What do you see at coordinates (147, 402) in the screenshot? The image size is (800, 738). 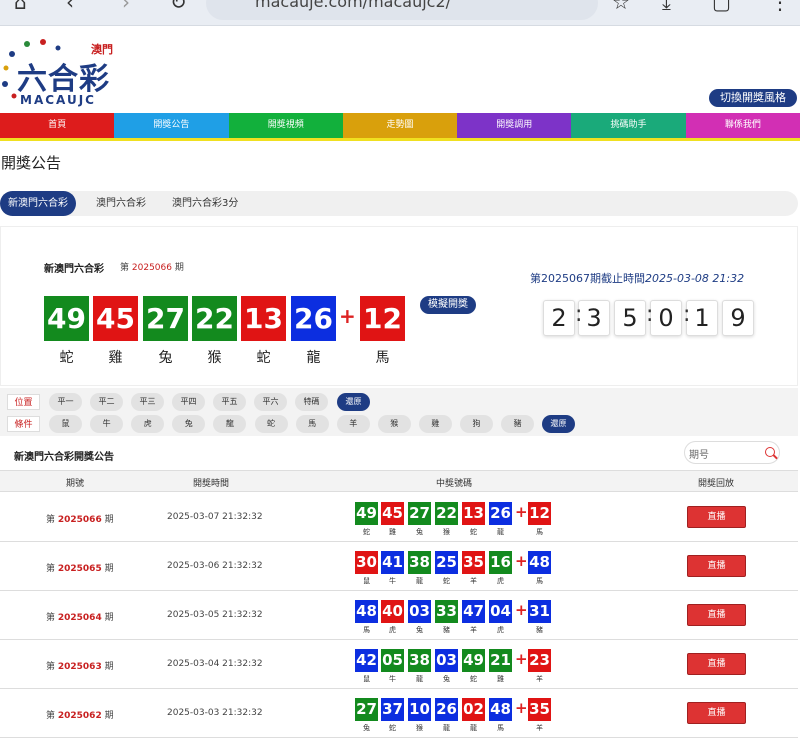 I see `position-chip: 平三` at bounding box center [147, 402].